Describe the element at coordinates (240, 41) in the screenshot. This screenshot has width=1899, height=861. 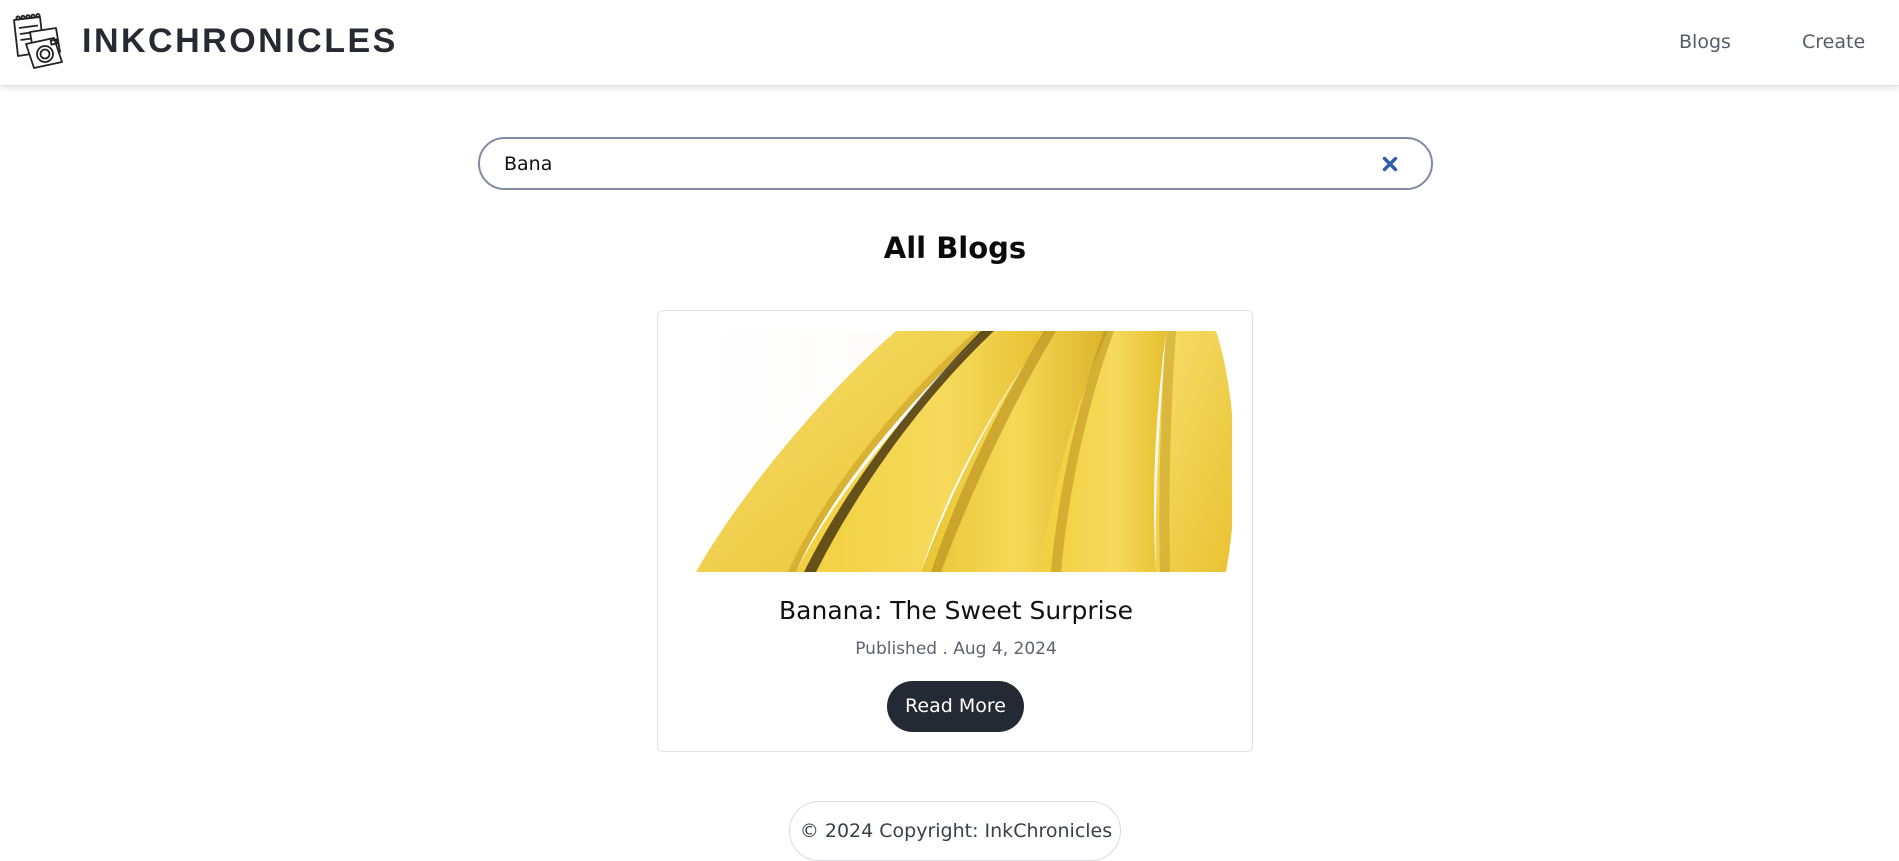
I see `brand-name: INKCHRONICLES` at that location.